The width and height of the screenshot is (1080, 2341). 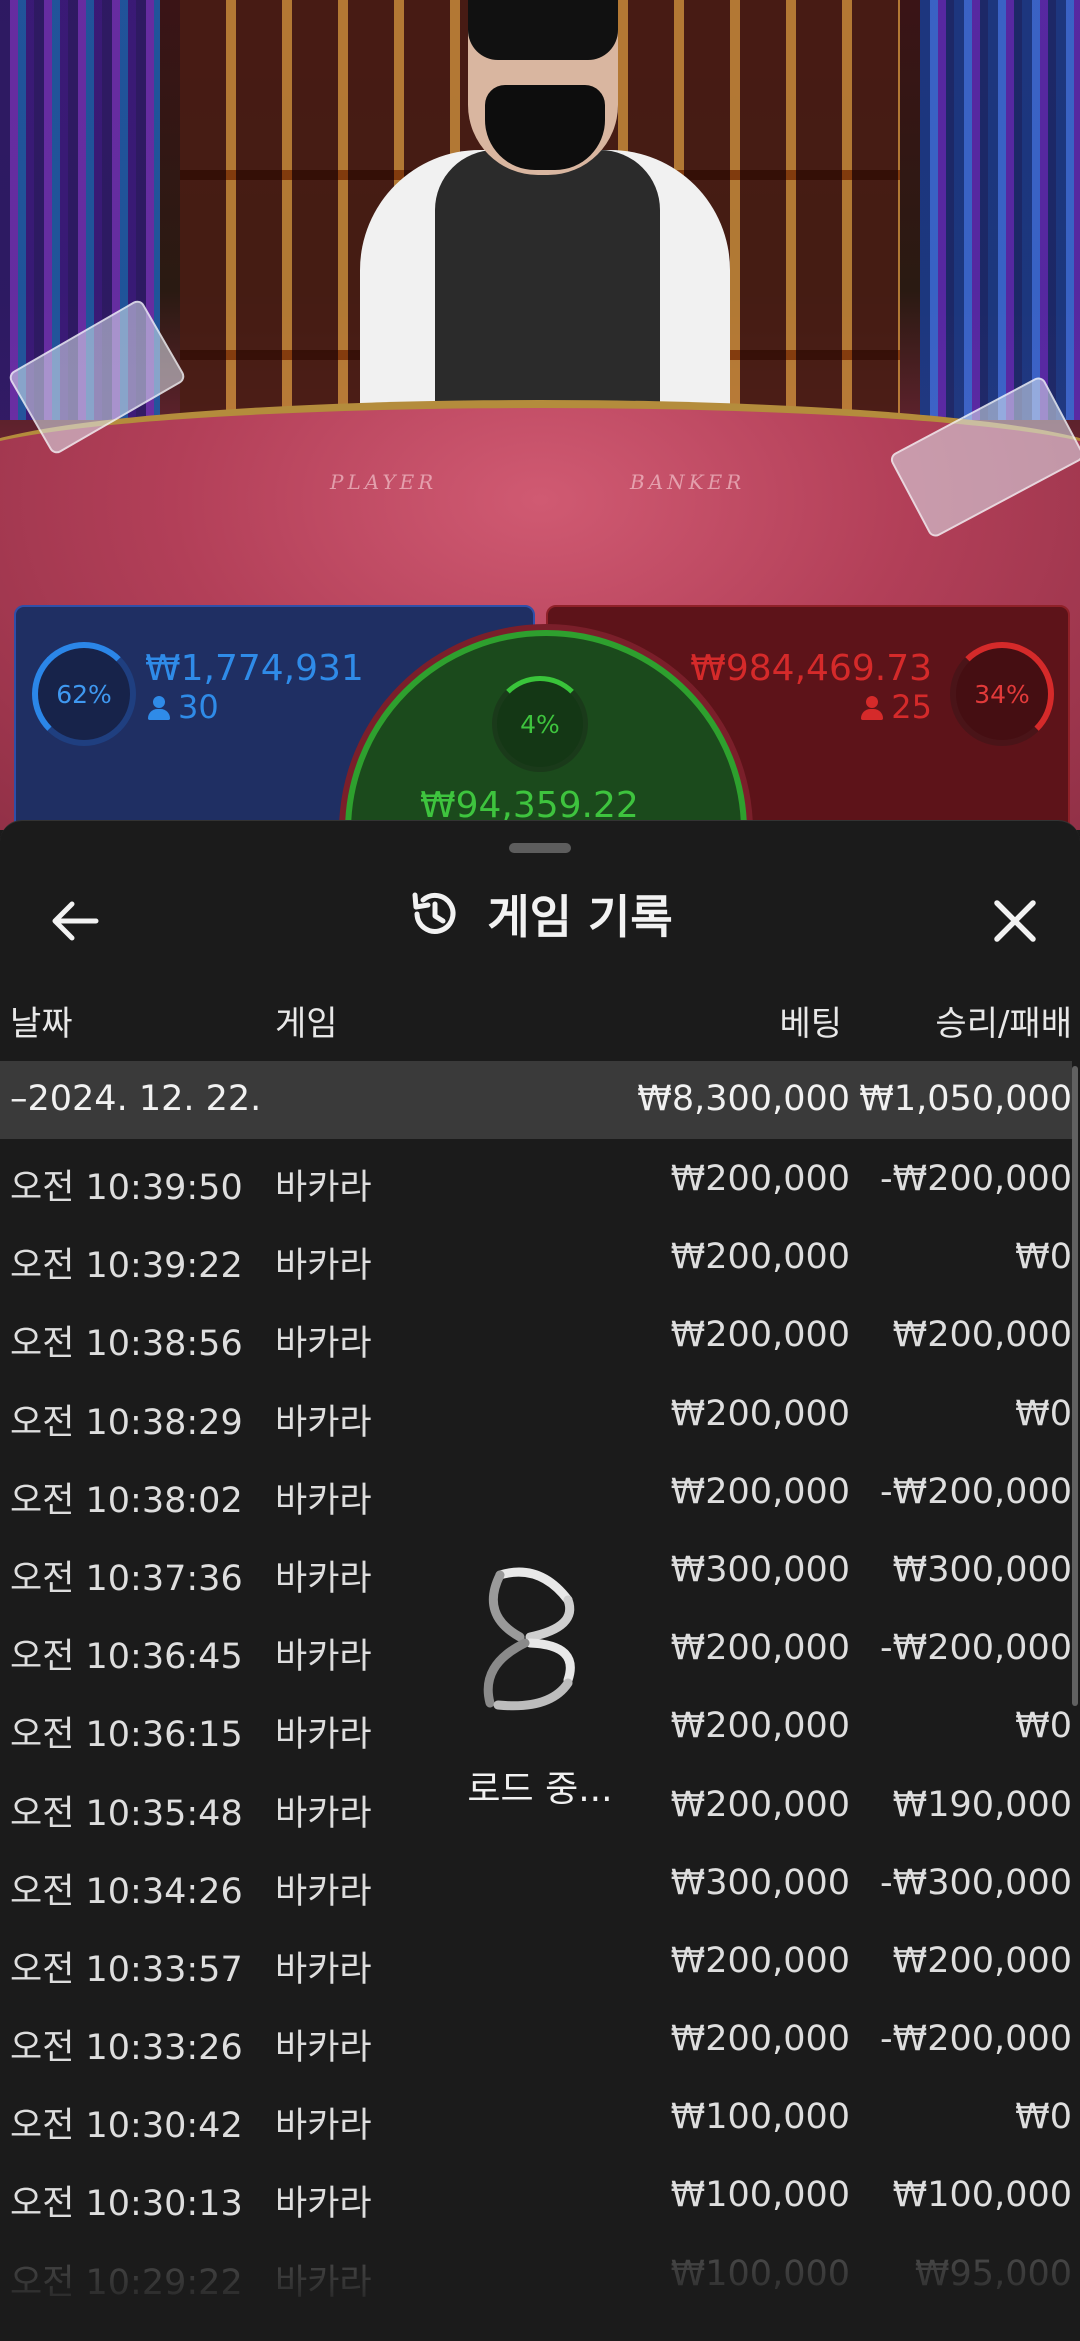 What do you see at coordinates (84, 694) in the screenshot?
I see `player-percent-ring: 62%` at bounding box center [84, 694].